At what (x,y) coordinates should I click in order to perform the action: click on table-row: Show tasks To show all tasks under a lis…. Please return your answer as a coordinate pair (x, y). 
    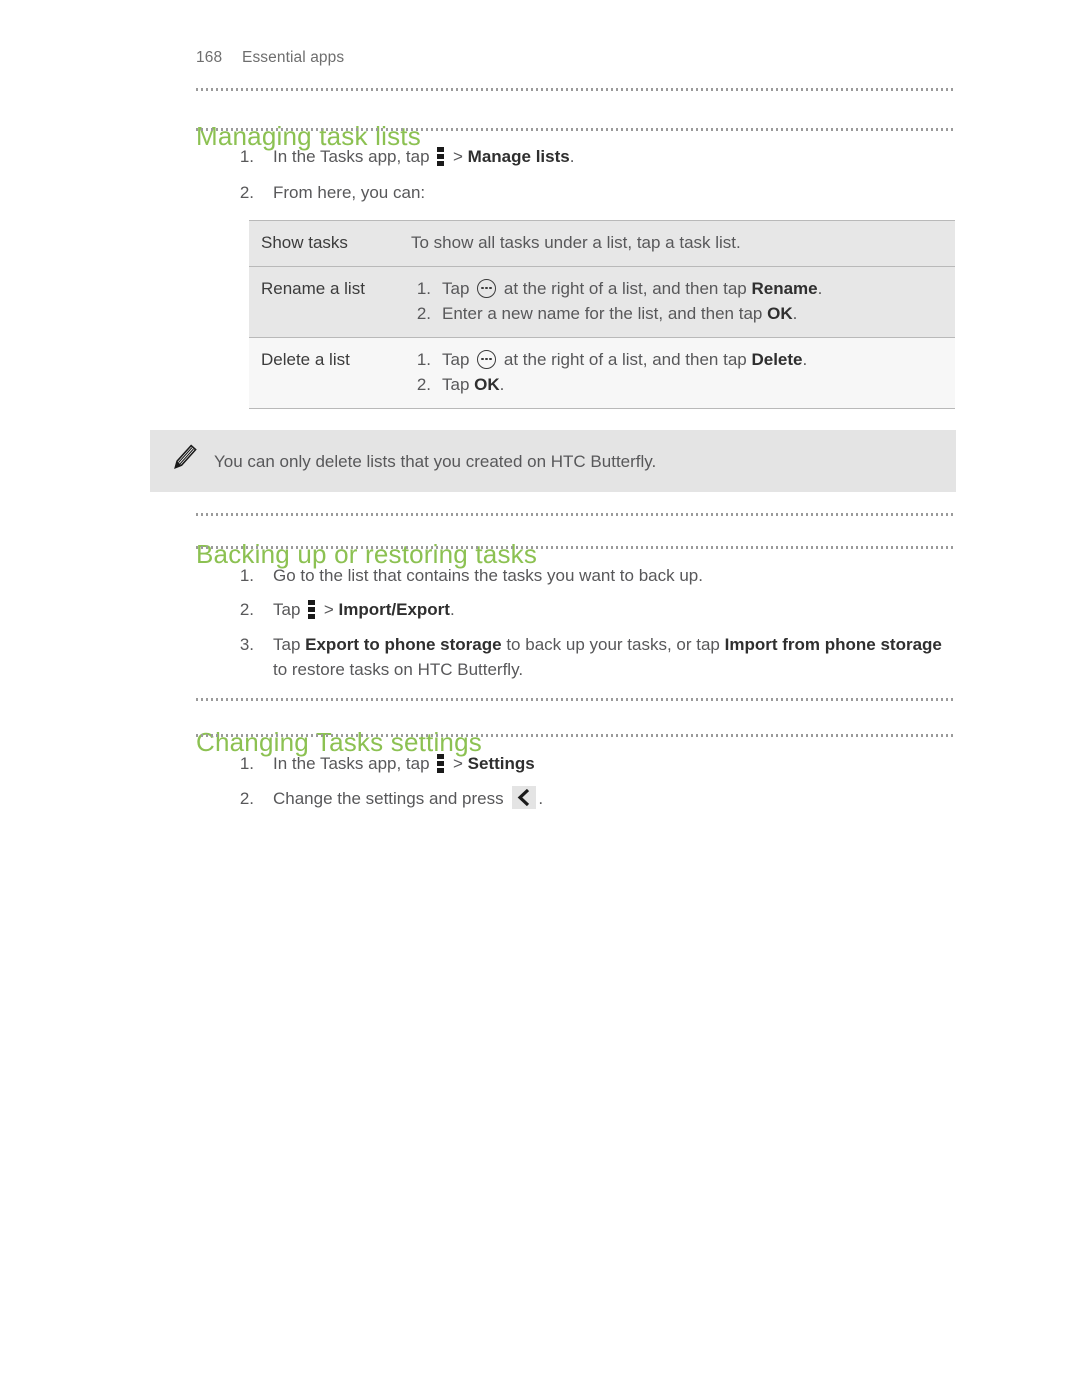
    Looking at the image, I should click on (602, 243).